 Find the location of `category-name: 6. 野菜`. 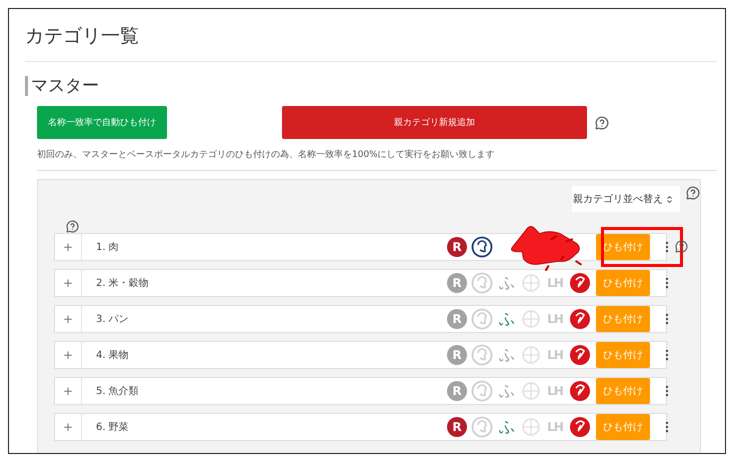

category-name: 6. 野菜 is located at coordinates (112, 427).